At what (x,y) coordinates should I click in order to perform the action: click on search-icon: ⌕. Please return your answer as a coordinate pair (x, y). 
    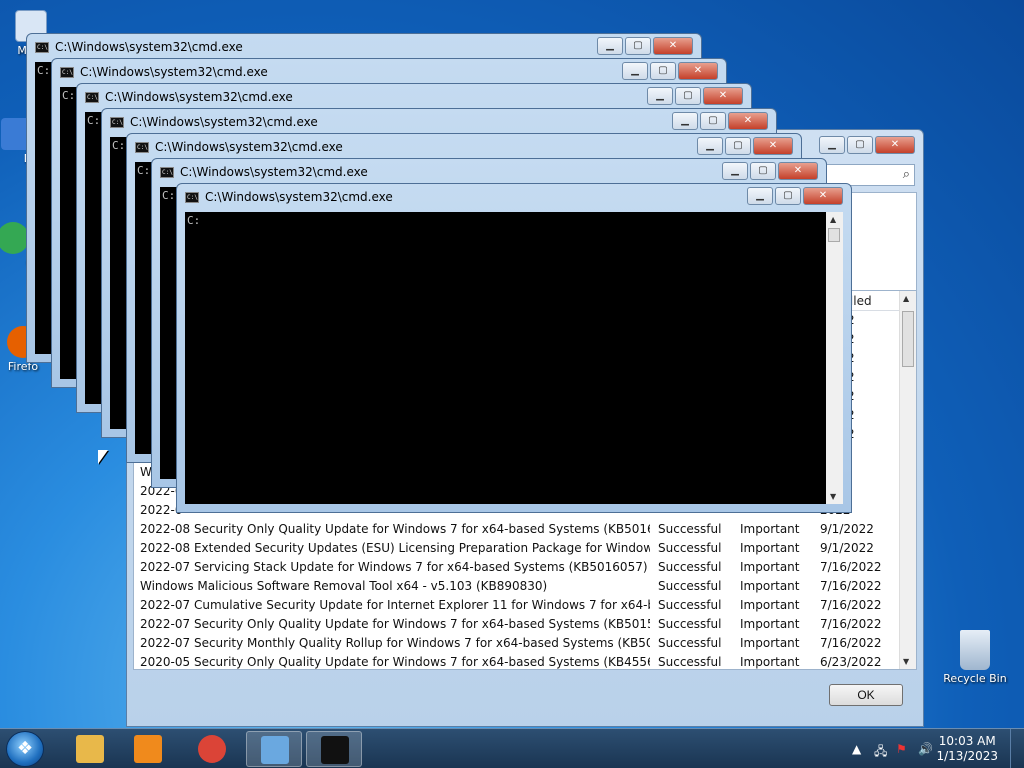
    Looking at the image, I should click on (906, 174).